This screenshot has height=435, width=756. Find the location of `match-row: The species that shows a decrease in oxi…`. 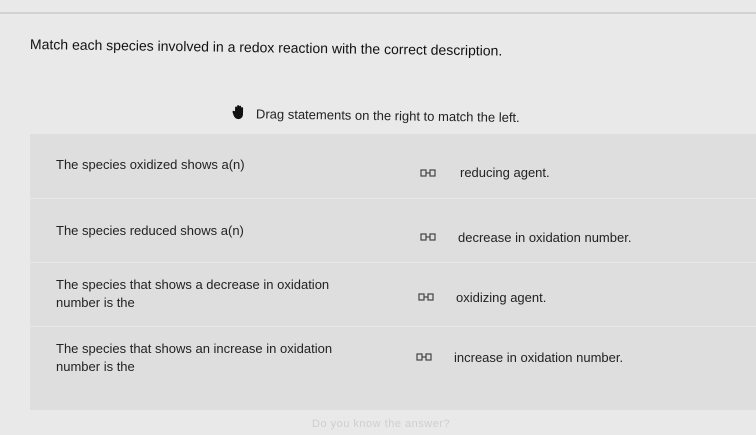

match-row: The species that shows a decrease in oxi… is located at coordinates (393, 294).